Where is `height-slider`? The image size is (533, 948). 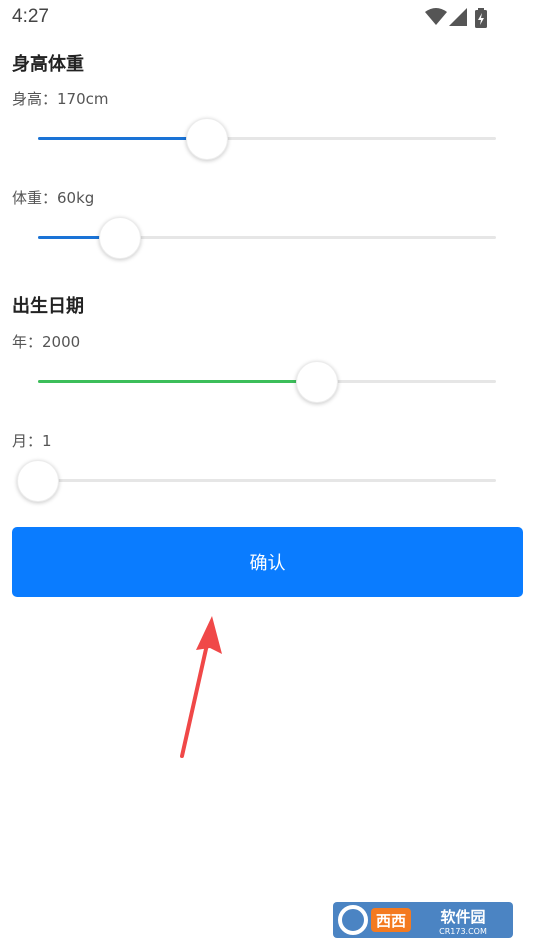 height-slider is located at coordinates (267, 139).